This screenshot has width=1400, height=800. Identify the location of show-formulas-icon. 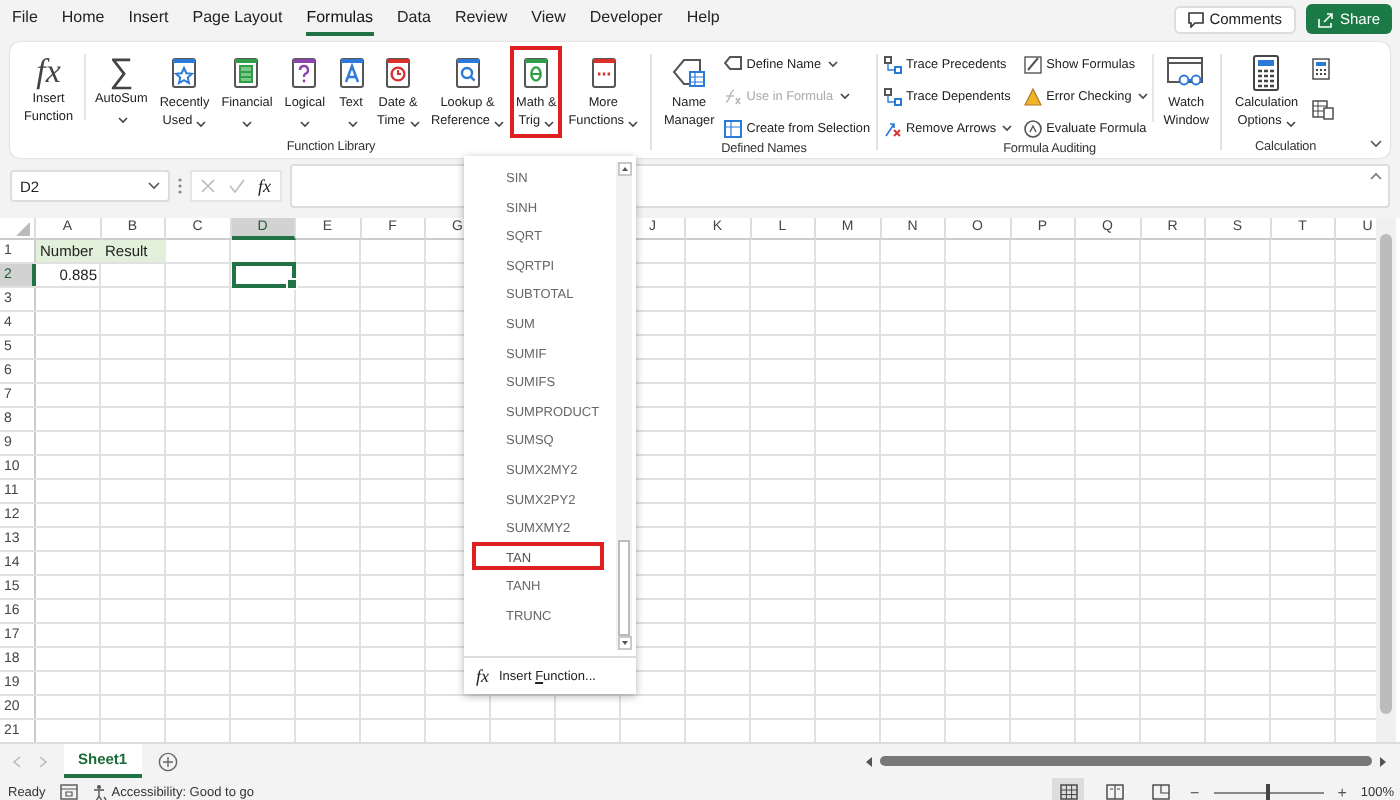
(1033, 64).